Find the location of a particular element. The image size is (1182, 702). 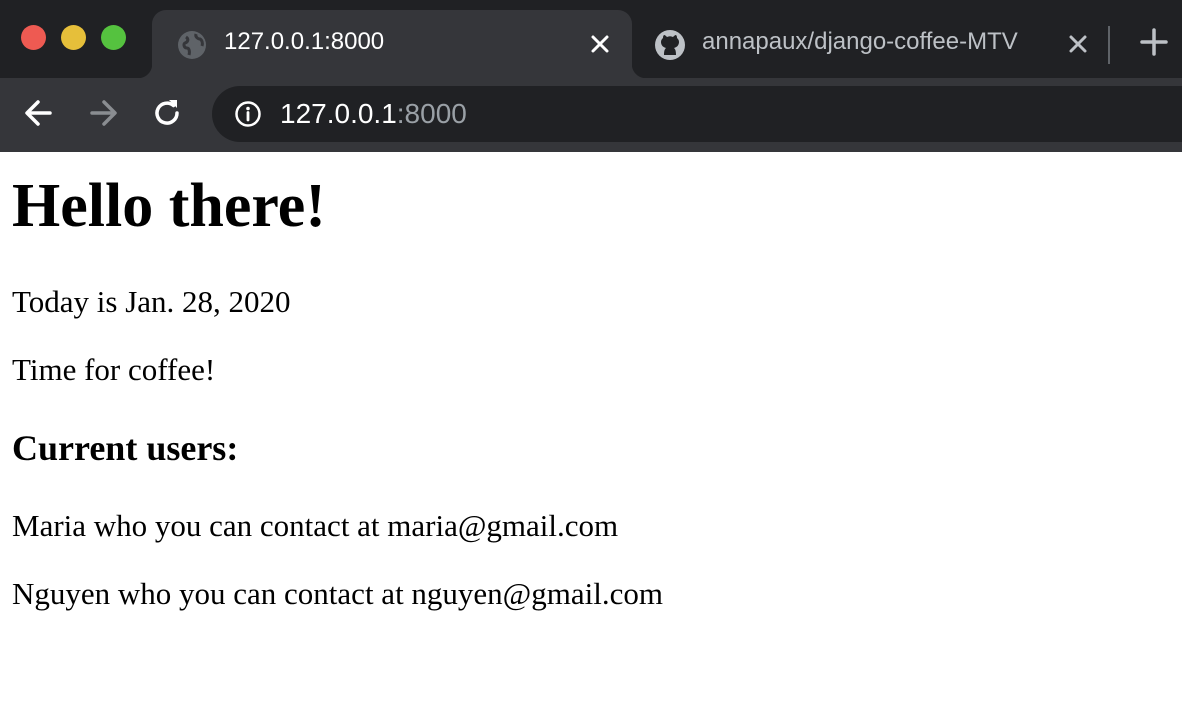

reload-icon is located at coordinates (167, 113).